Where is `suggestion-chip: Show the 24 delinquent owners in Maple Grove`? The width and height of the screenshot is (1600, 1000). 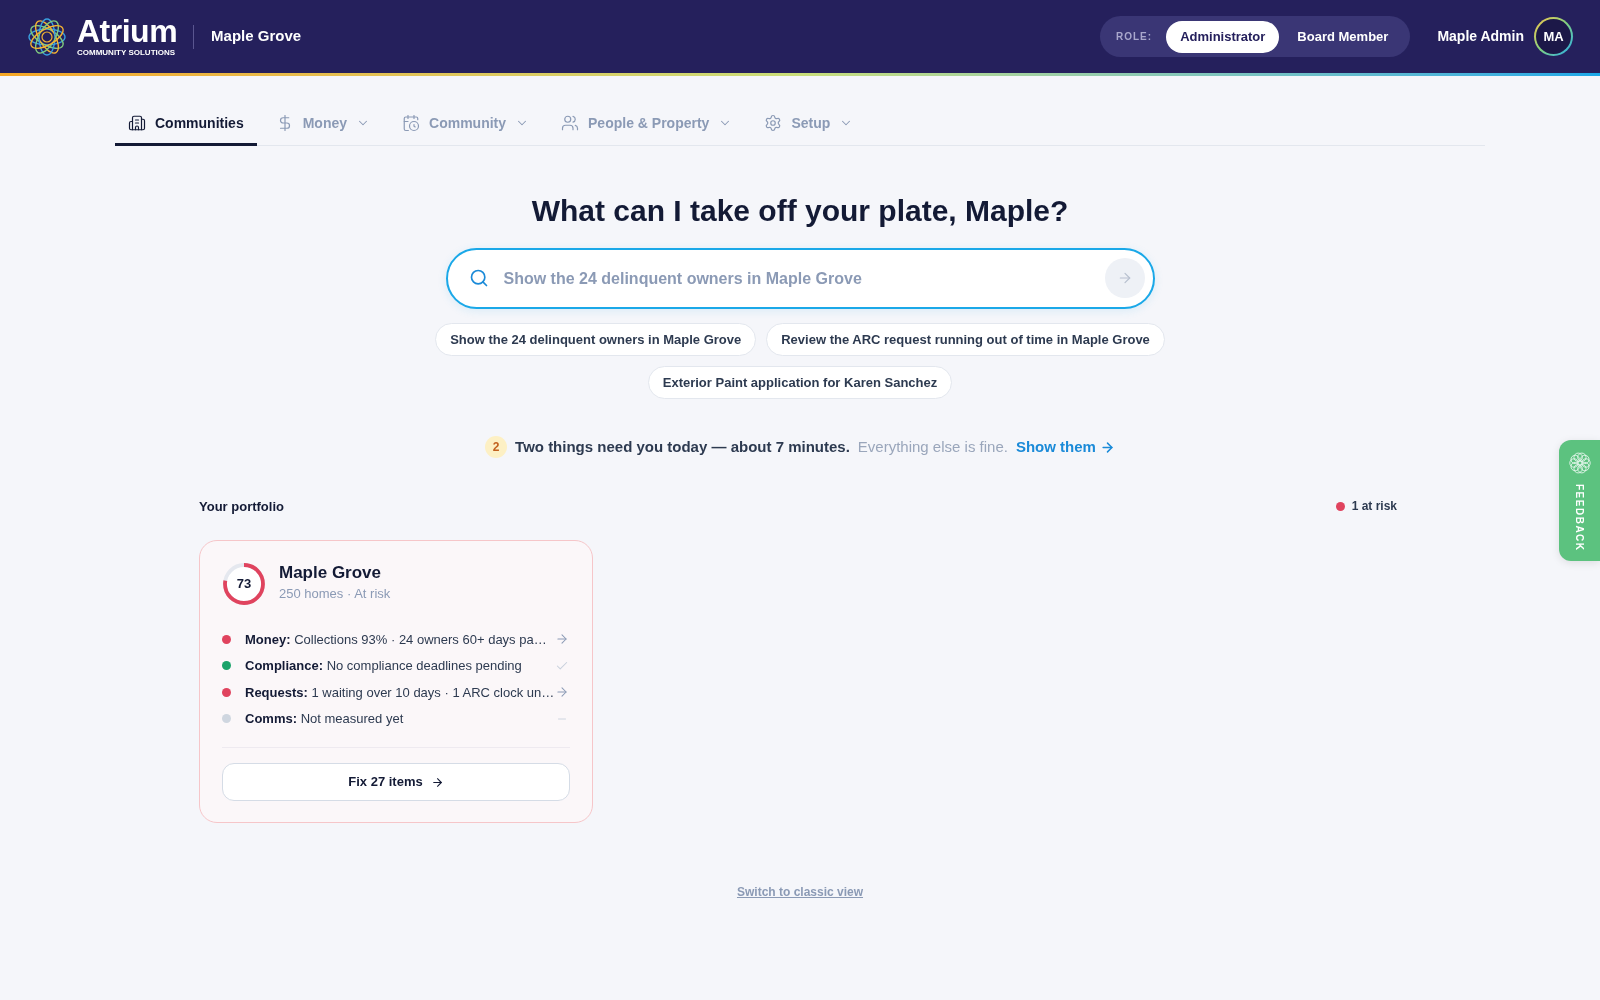 suggestion-chip: Show the 24 delinquent owners in Maple Grove is located at coordinates (596, 339).